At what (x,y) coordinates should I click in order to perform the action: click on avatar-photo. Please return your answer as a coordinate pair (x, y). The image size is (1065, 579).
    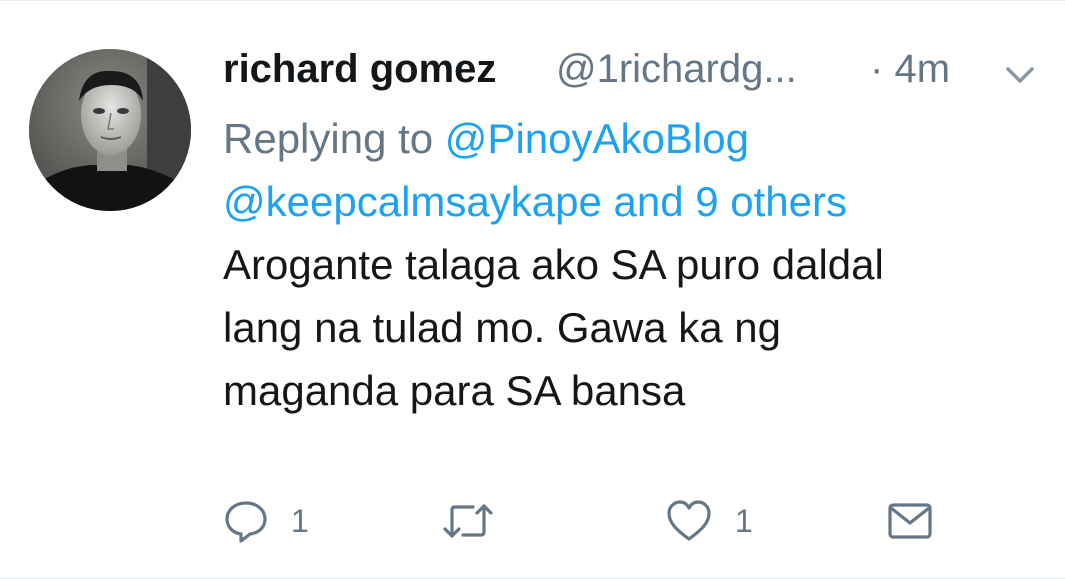
    Looking at the image, I should click on (110, 130).